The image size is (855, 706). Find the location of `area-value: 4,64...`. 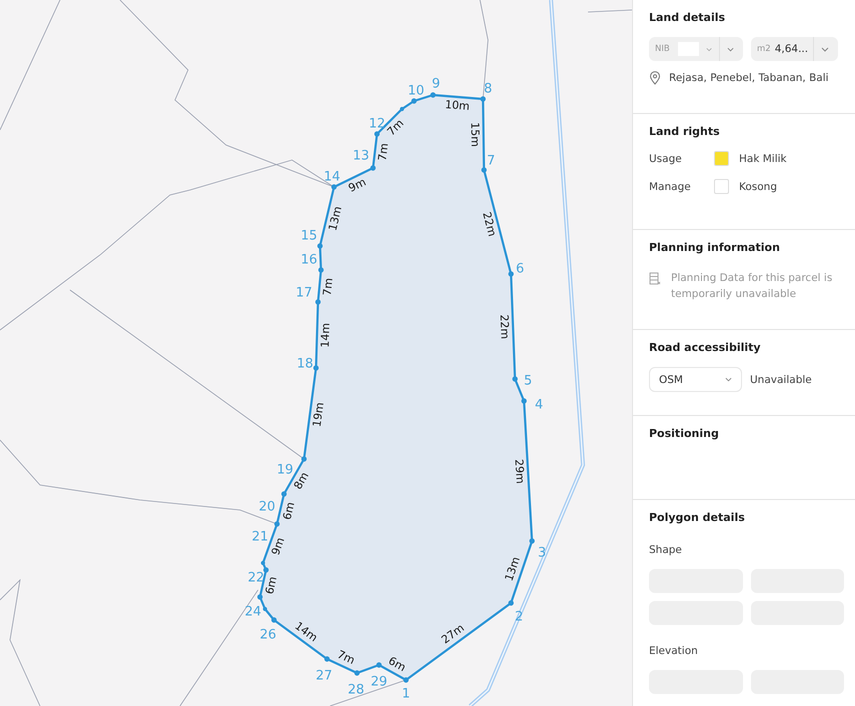

area-value: 4,64... is located at coordinates (791, 49).